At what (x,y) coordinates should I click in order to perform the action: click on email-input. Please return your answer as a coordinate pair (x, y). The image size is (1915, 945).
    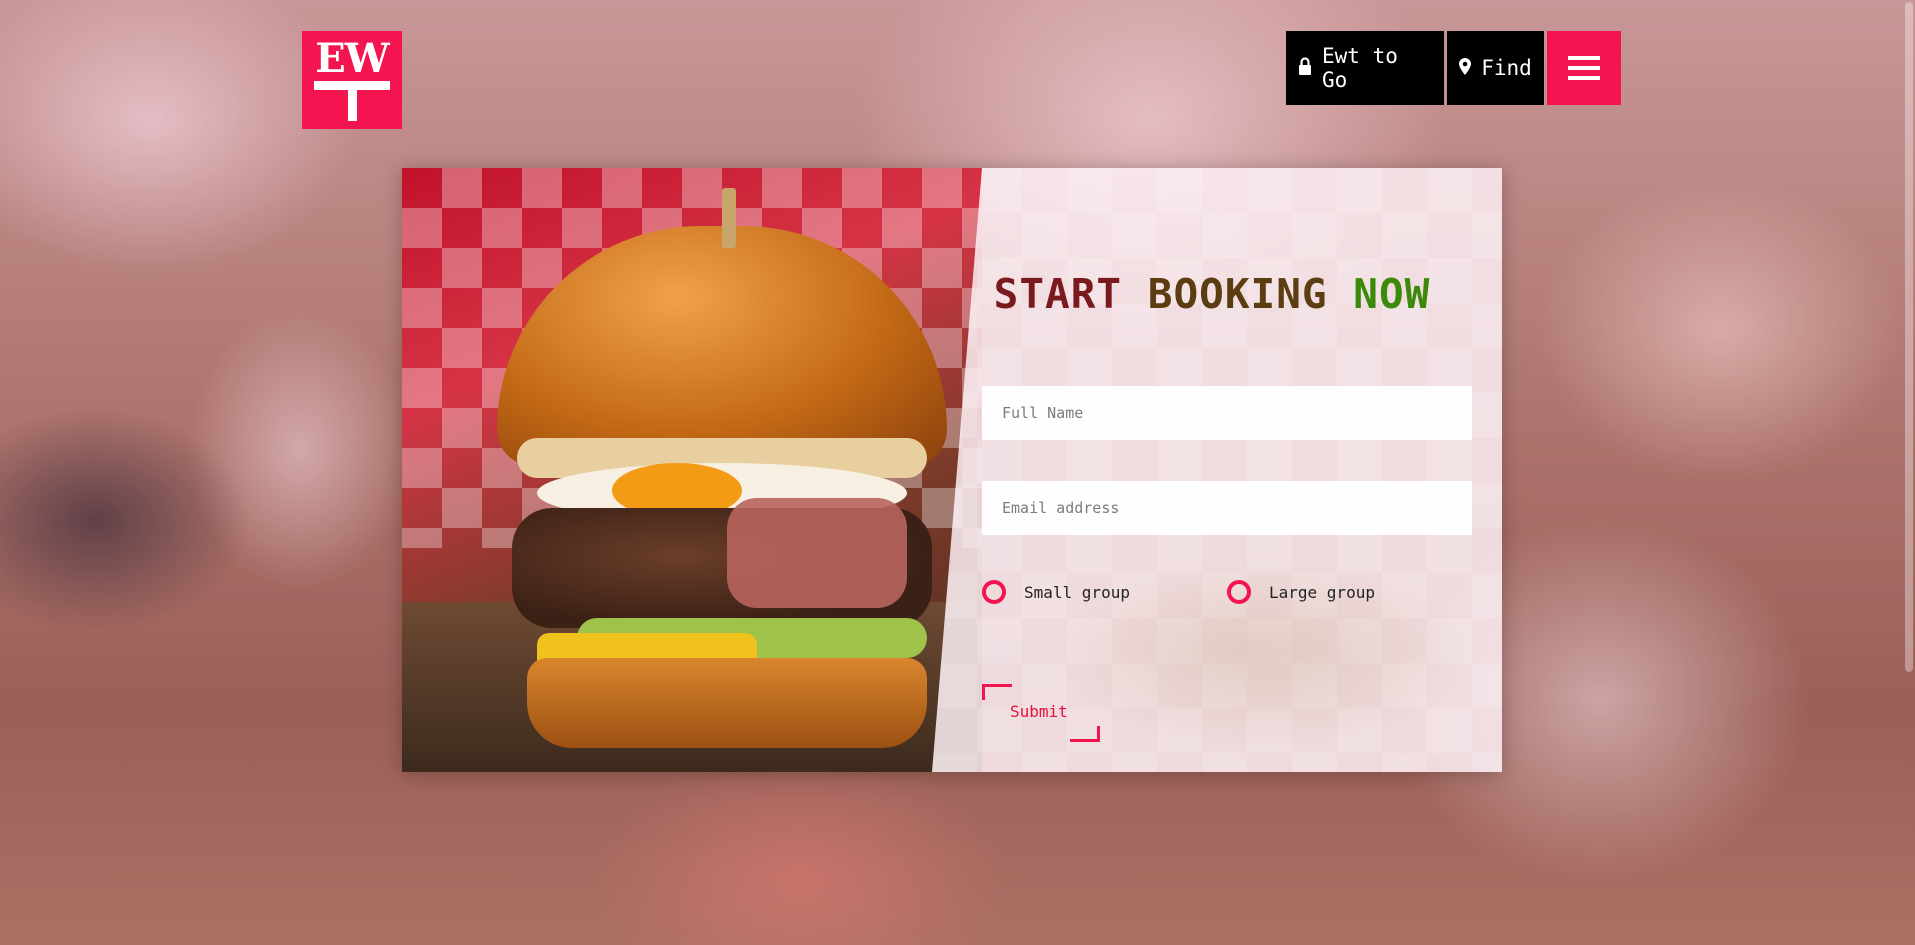
    Looking at the image, I should click on (1227, 508).